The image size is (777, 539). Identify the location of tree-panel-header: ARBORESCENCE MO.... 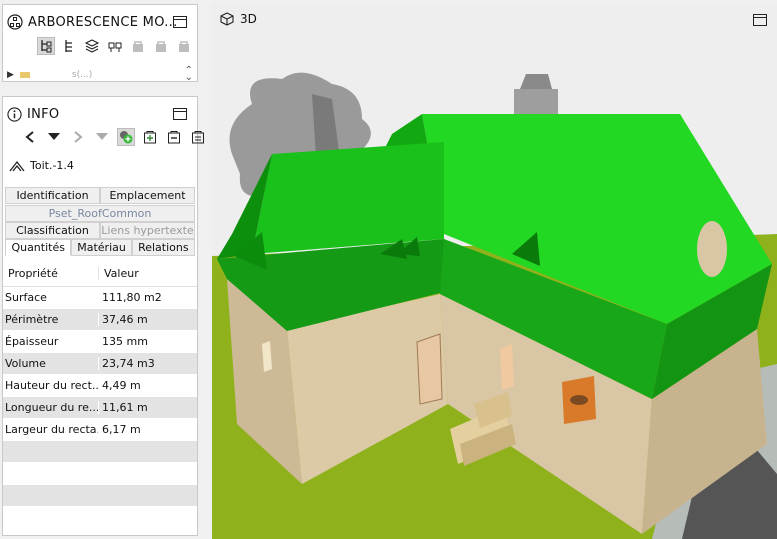
(99, 22).